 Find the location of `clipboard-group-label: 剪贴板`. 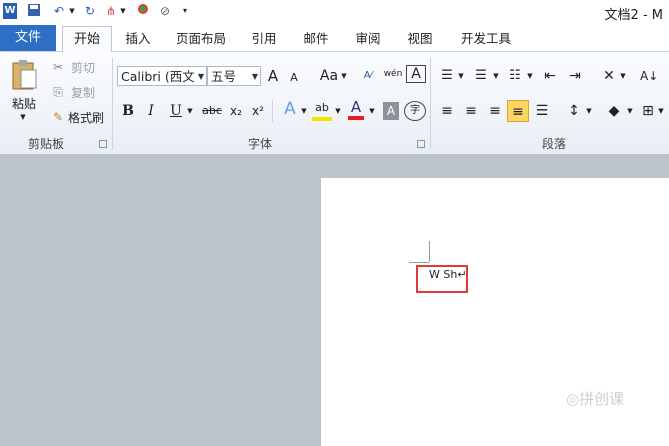

clipboard-group-label: 剪贴板 is located at coordinates (45, 144).